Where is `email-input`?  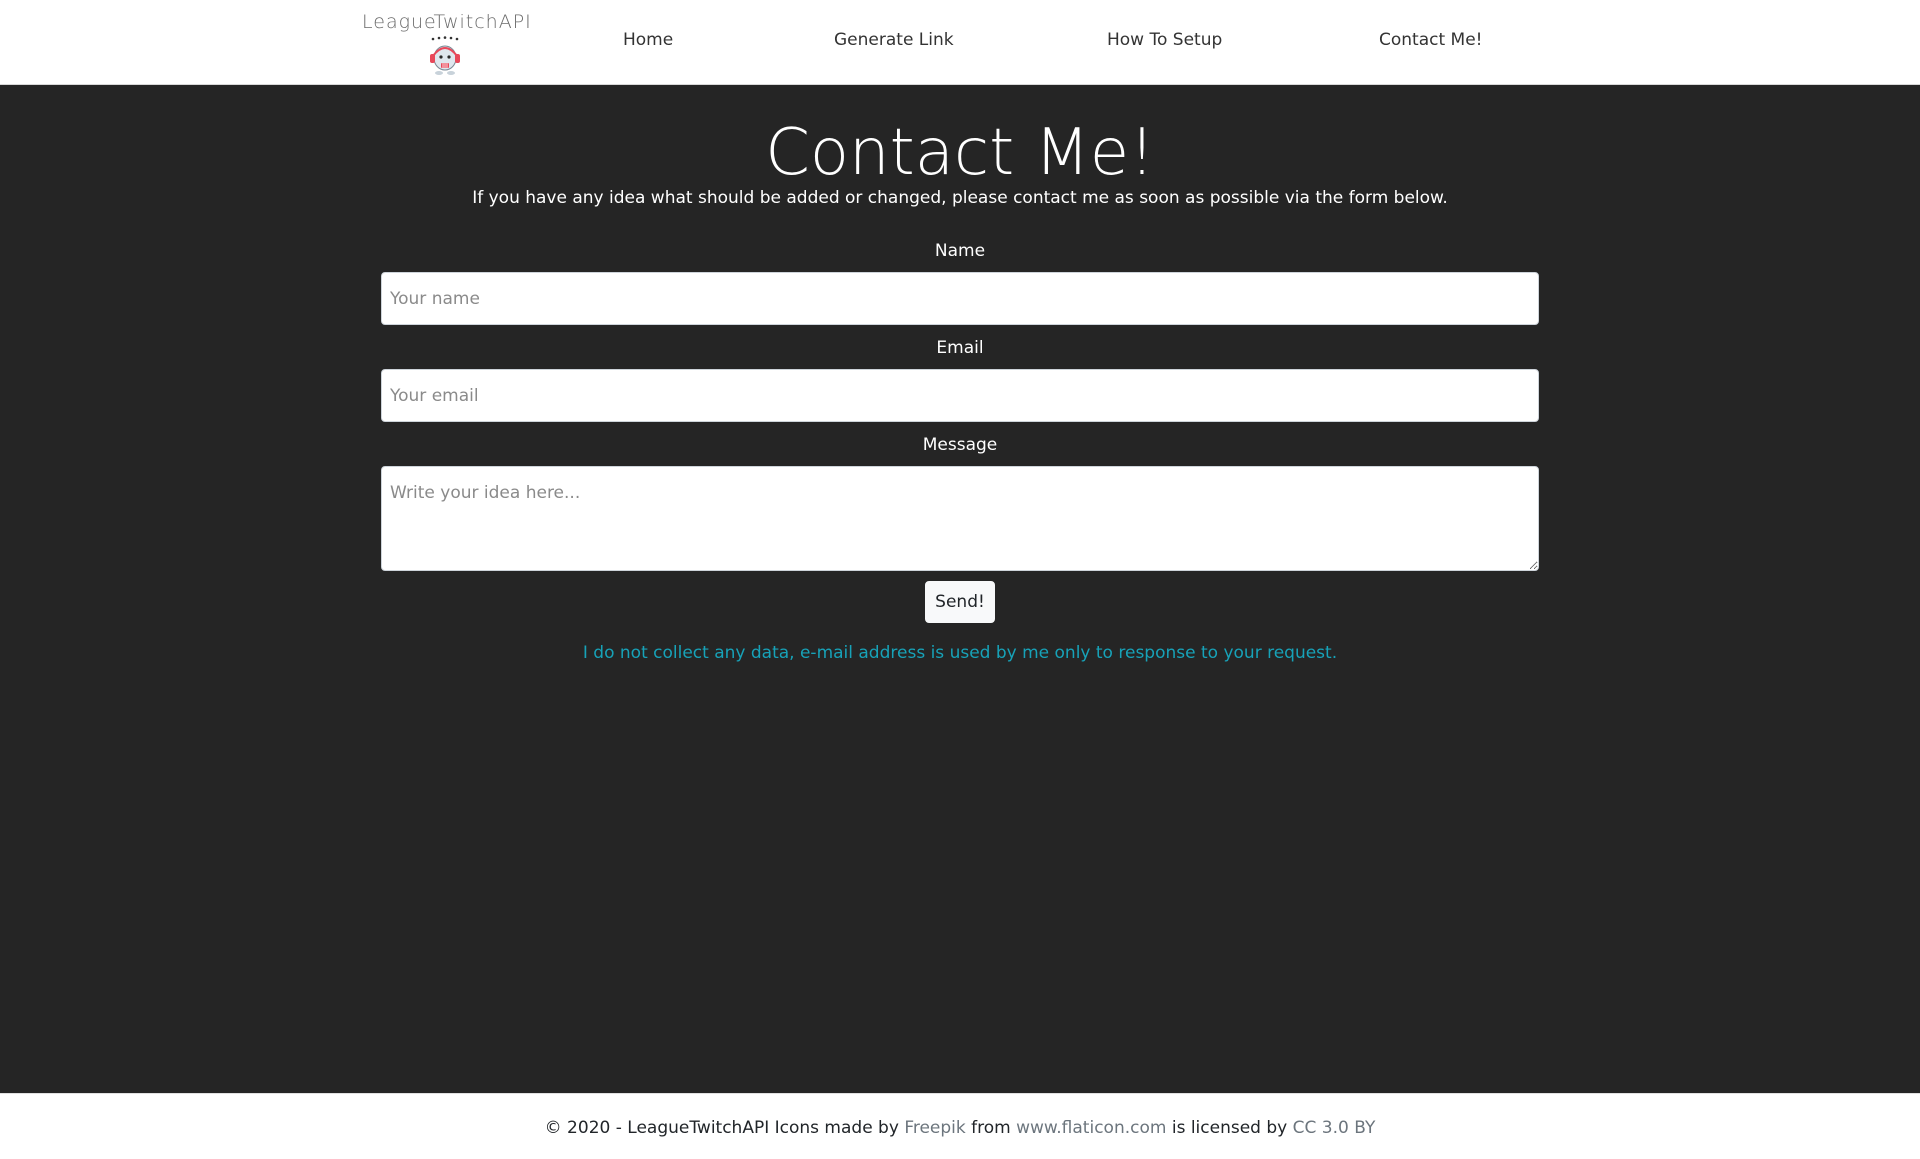
email-input is located at coordinates (960, 395).